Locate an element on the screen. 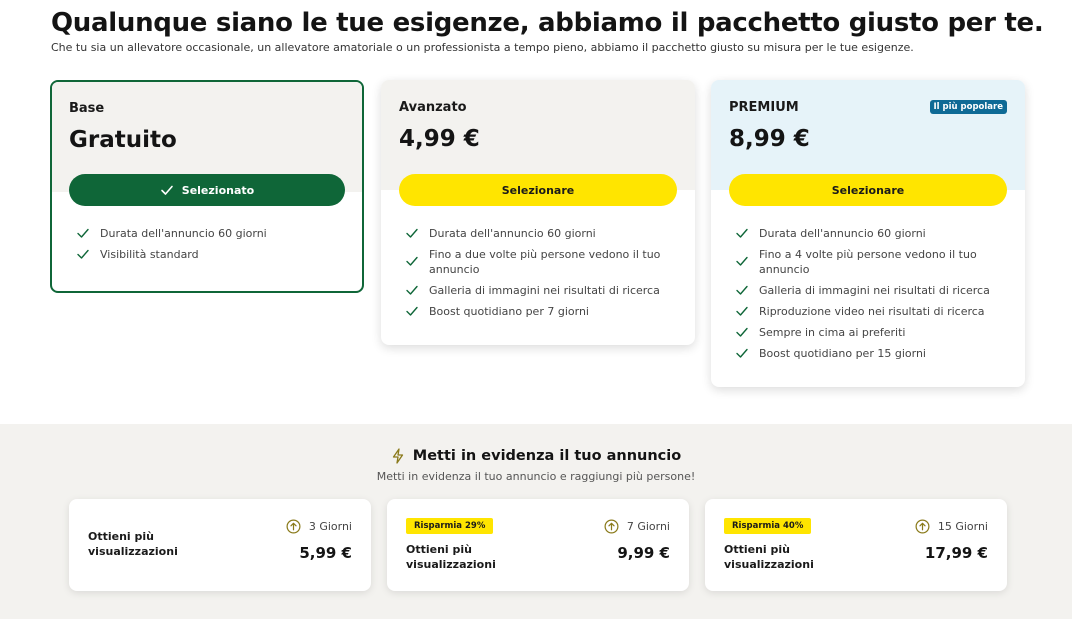  plan-price: 4,99 € is located at coordinates (439, 139).